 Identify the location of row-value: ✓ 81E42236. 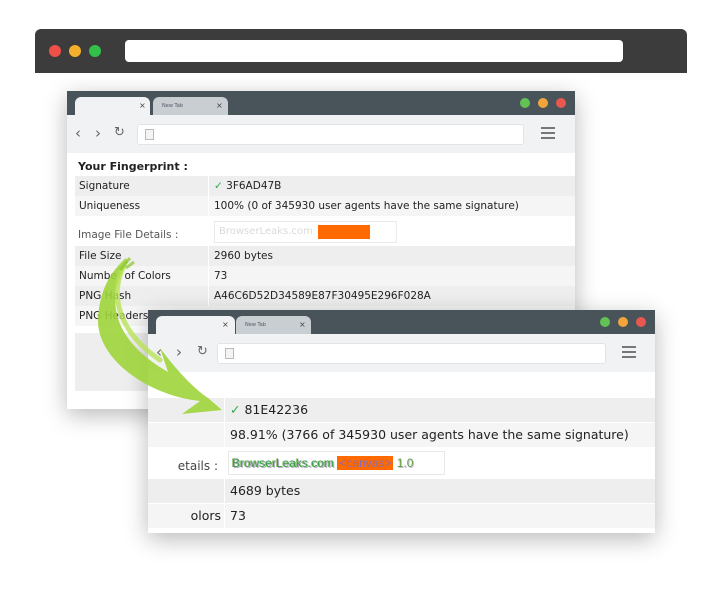
(269, 409).